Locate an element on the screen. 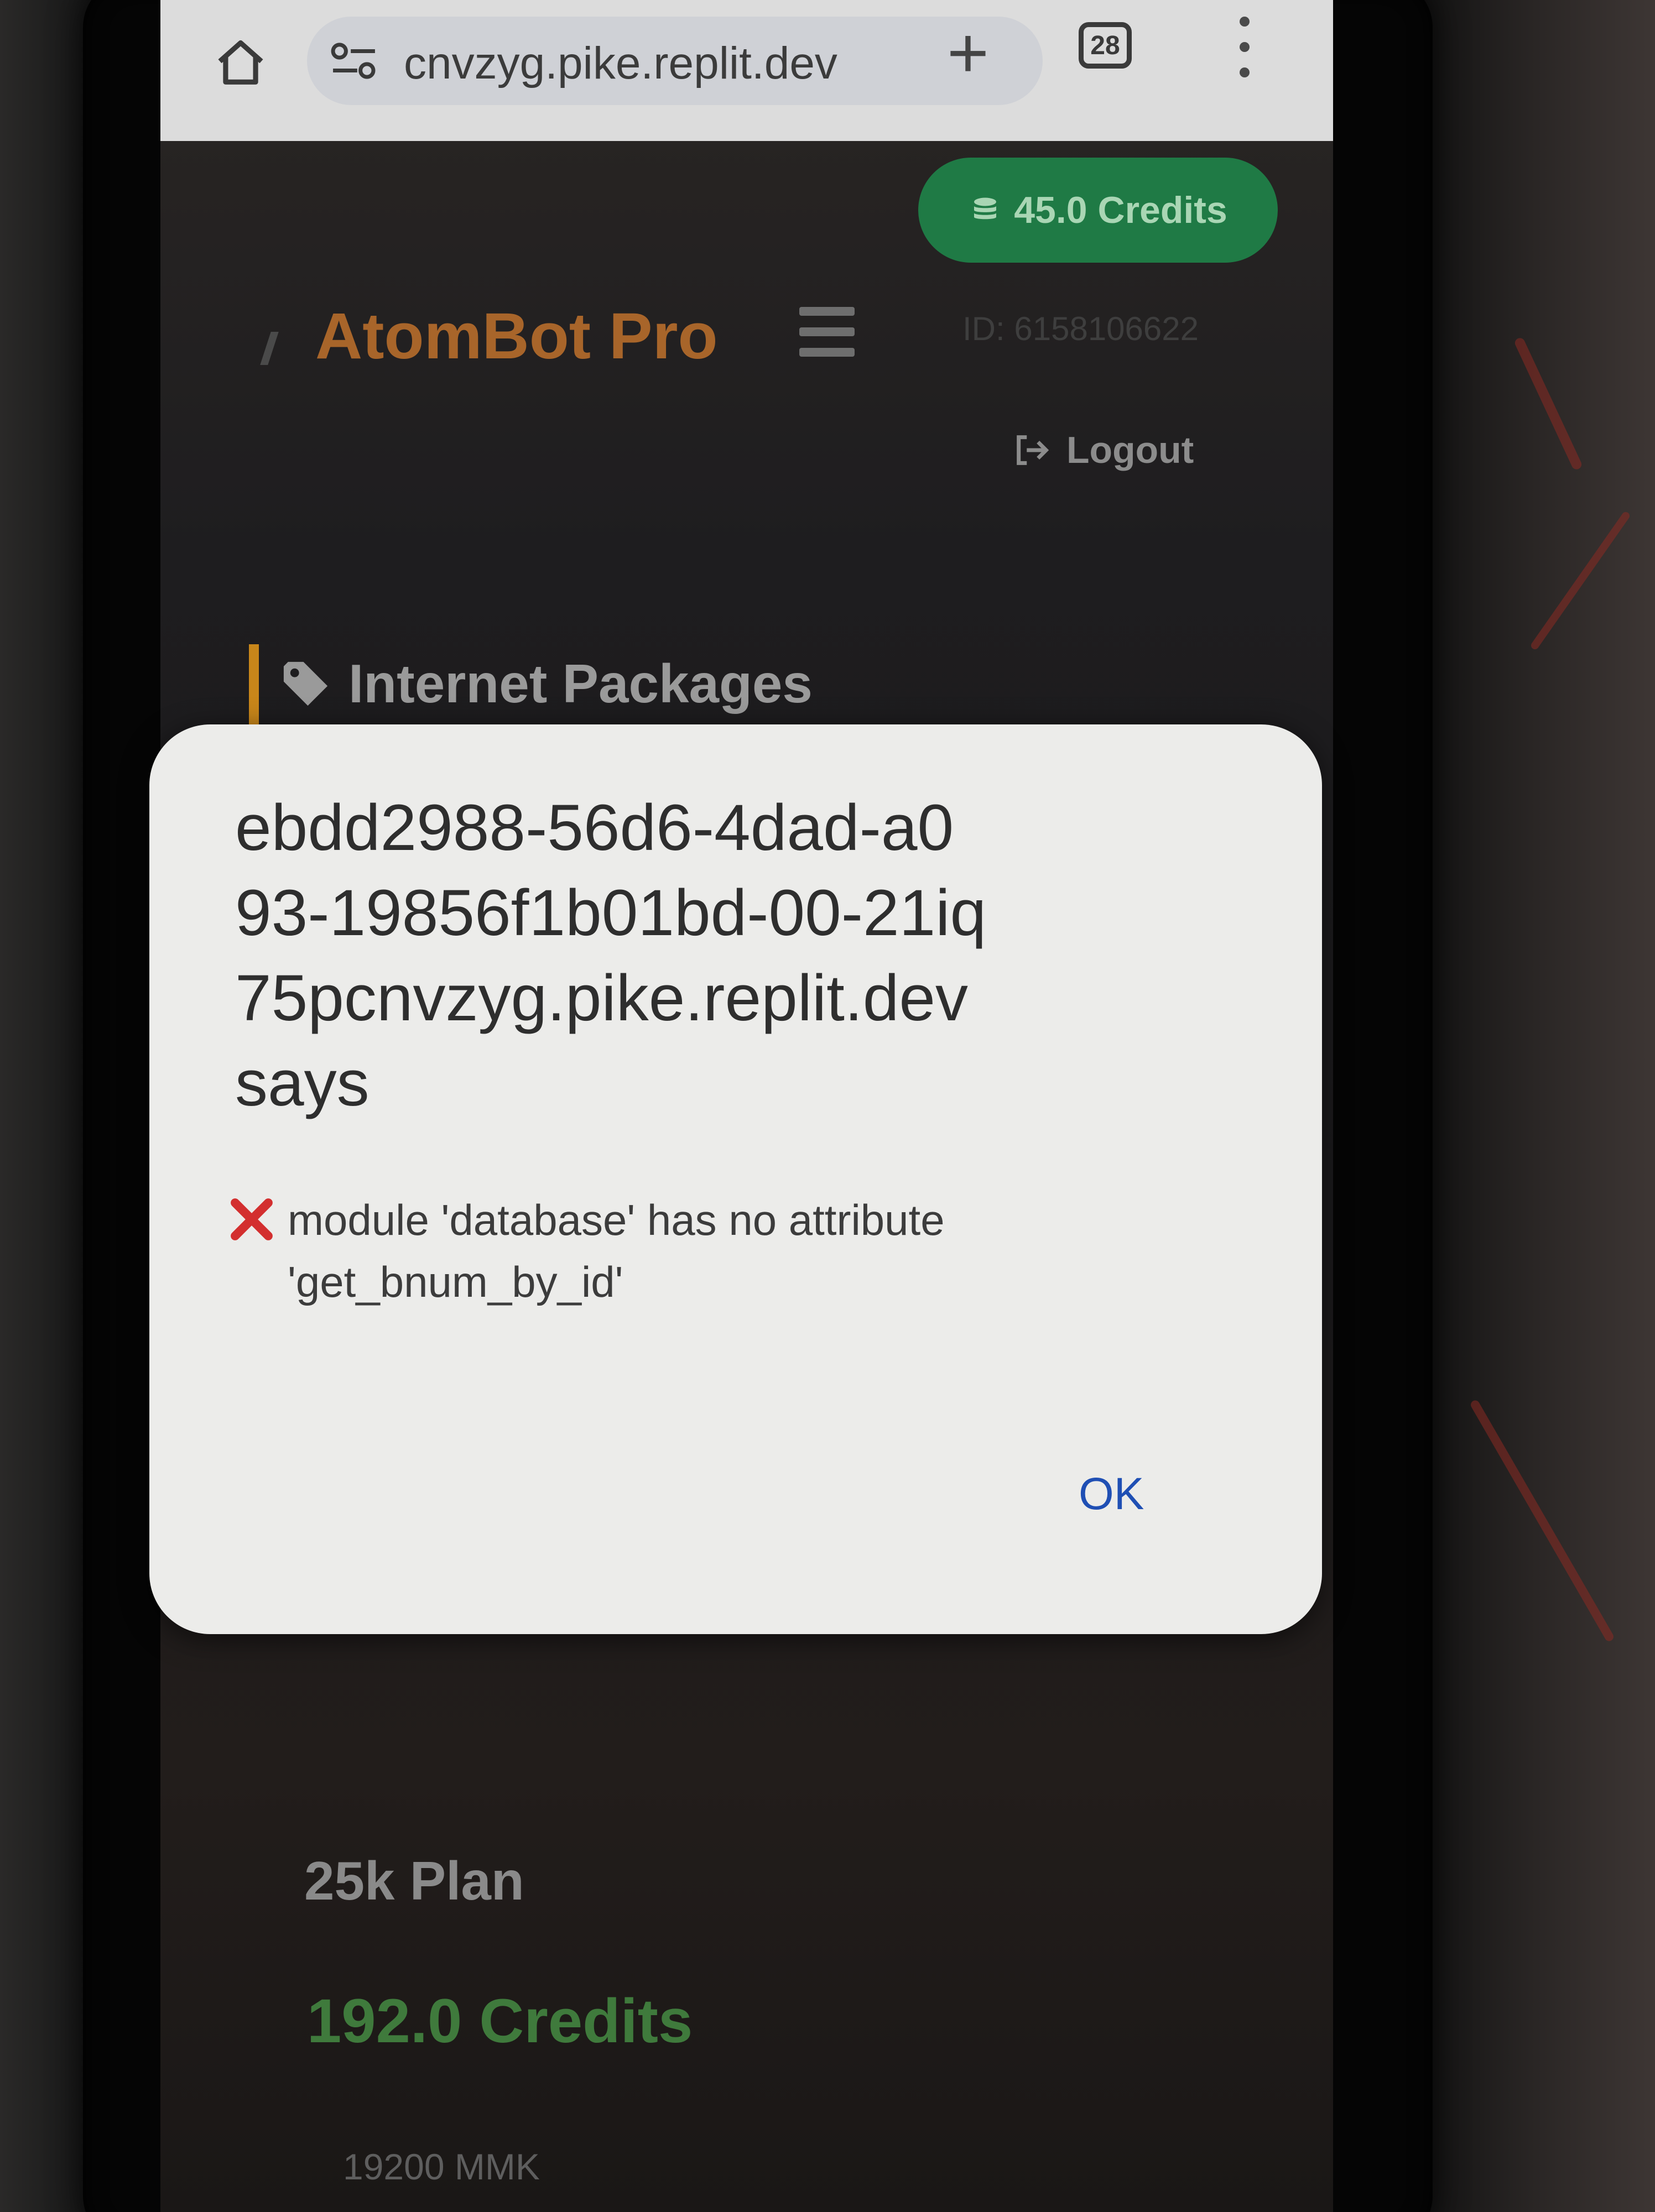  section-heading-text: Internet Packages is located at coordinates (580, 684).